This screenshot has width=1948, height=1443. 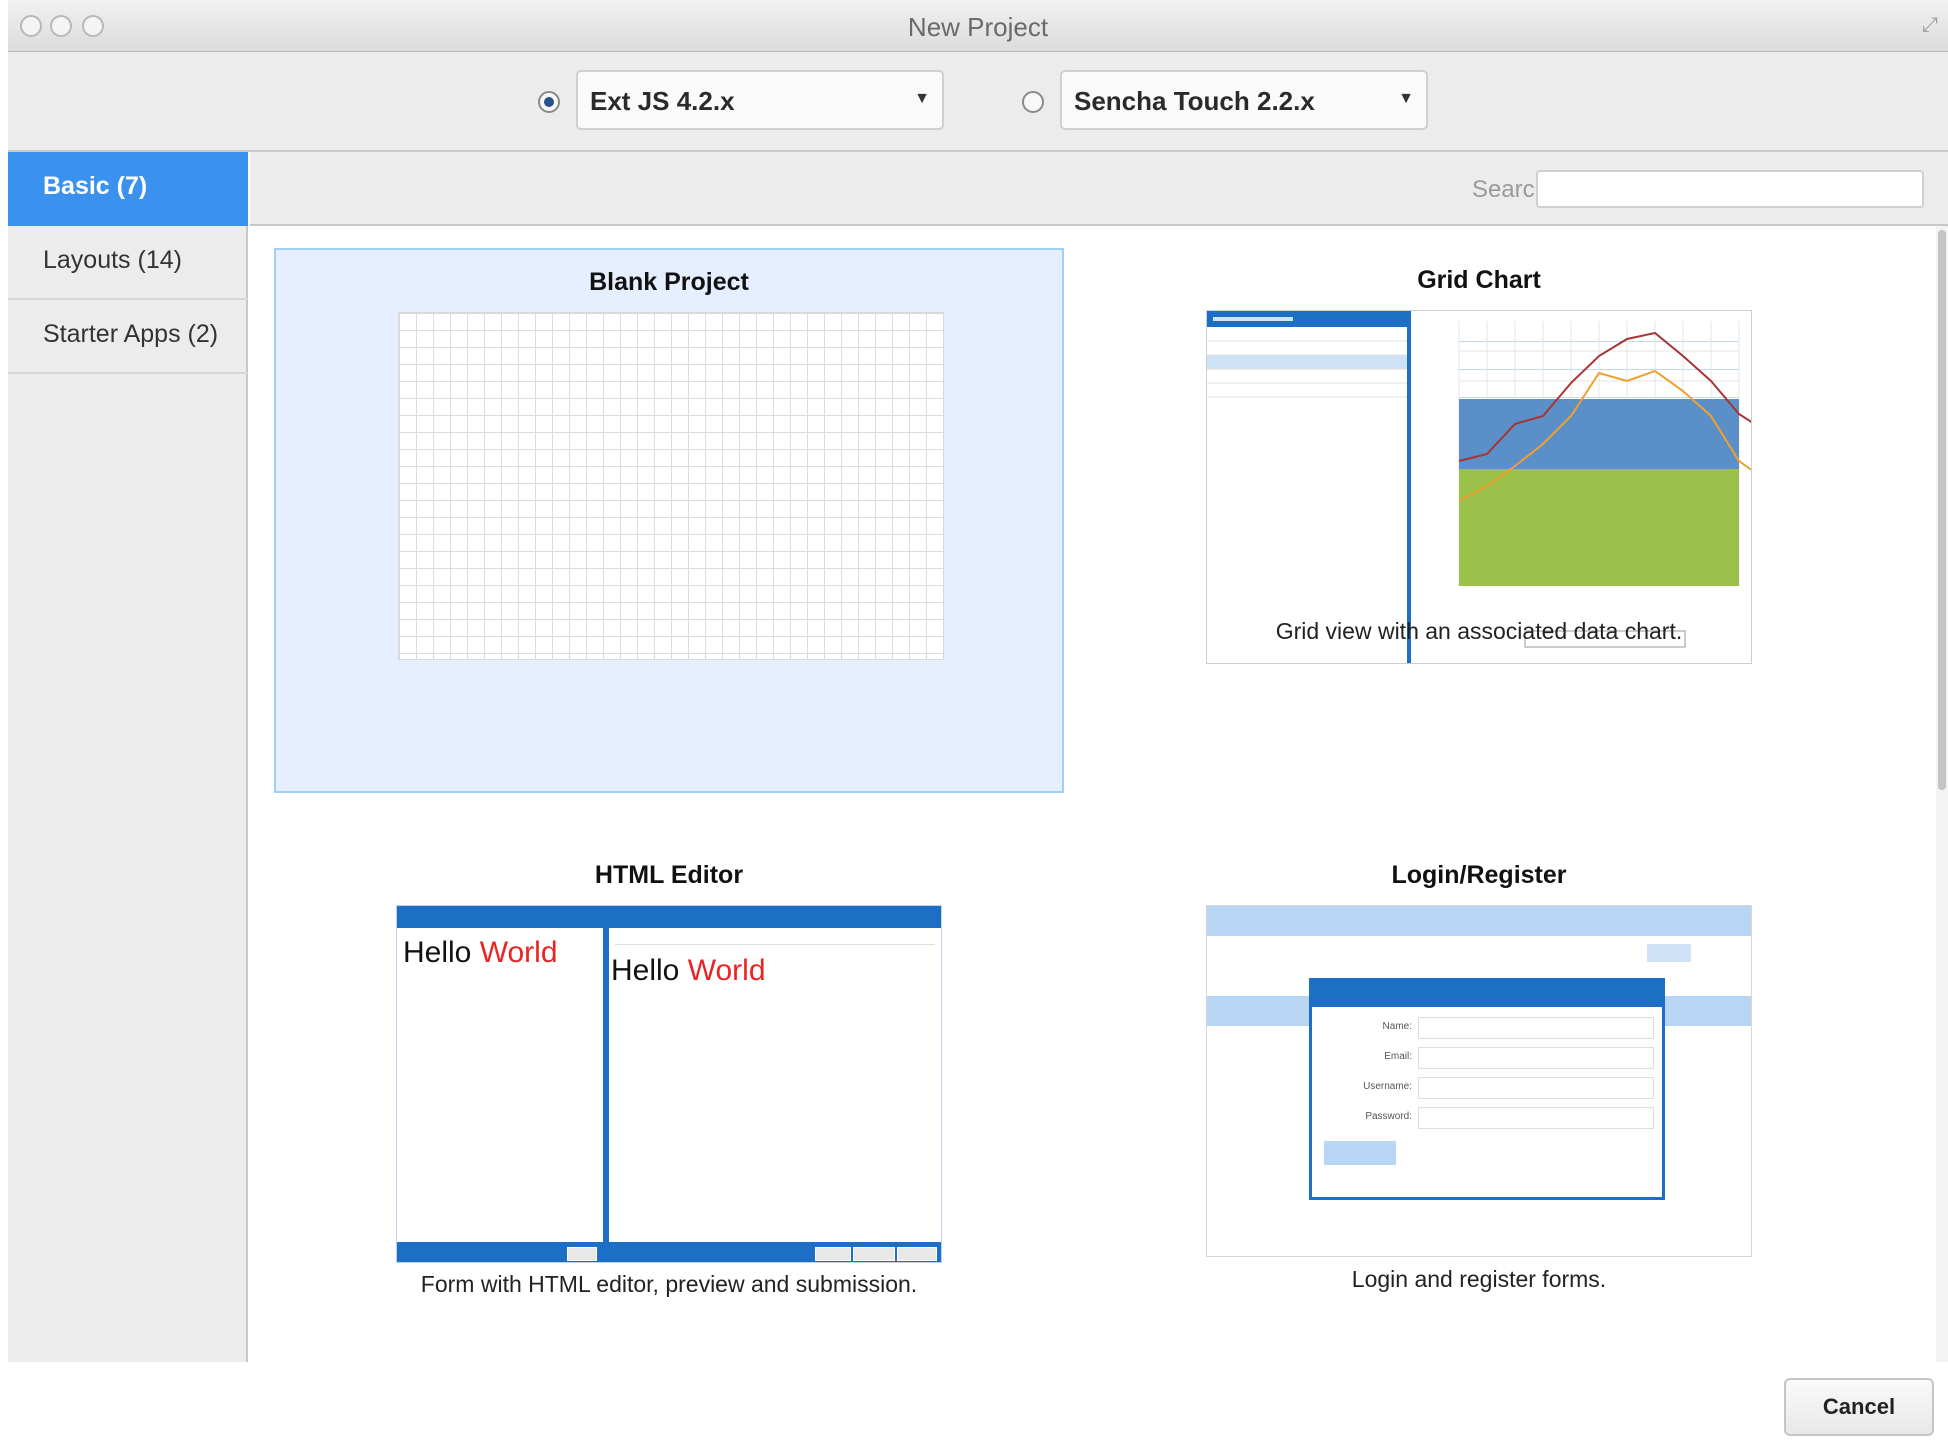 I want to click on username-label: Username:, so click(x=1387, y=1086).